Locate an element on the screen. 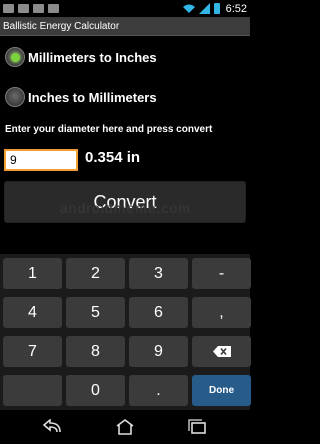  radio-dot is located at coordinates (15, 57).